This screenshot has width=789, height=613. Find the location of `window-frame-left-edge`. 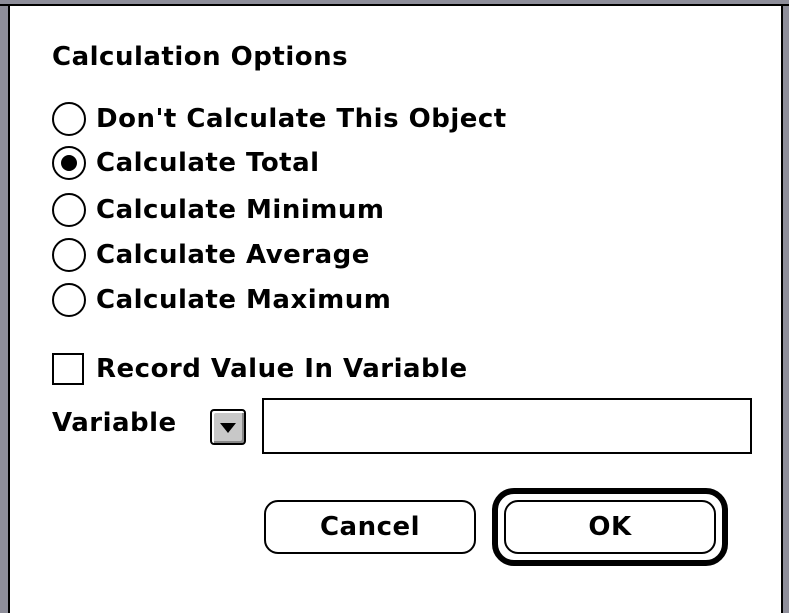

window-frame-left-edge is located at coordinates (9, 308).